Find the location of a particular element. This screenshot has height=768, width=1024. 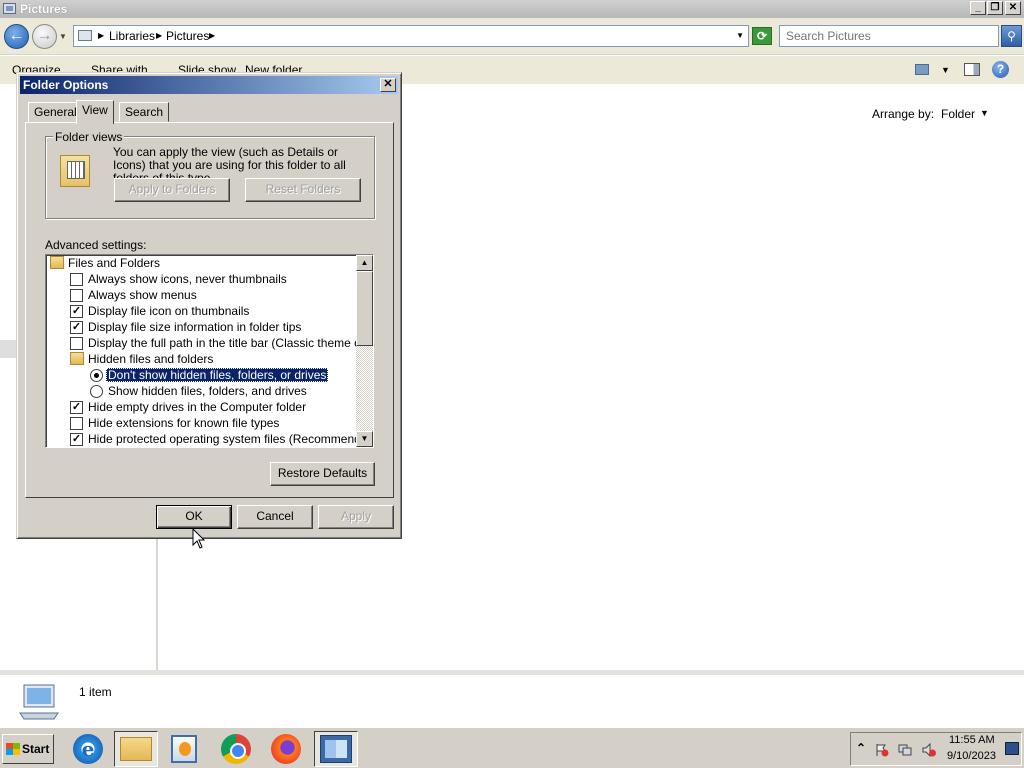

search-input is located at coordinates (886, 36).